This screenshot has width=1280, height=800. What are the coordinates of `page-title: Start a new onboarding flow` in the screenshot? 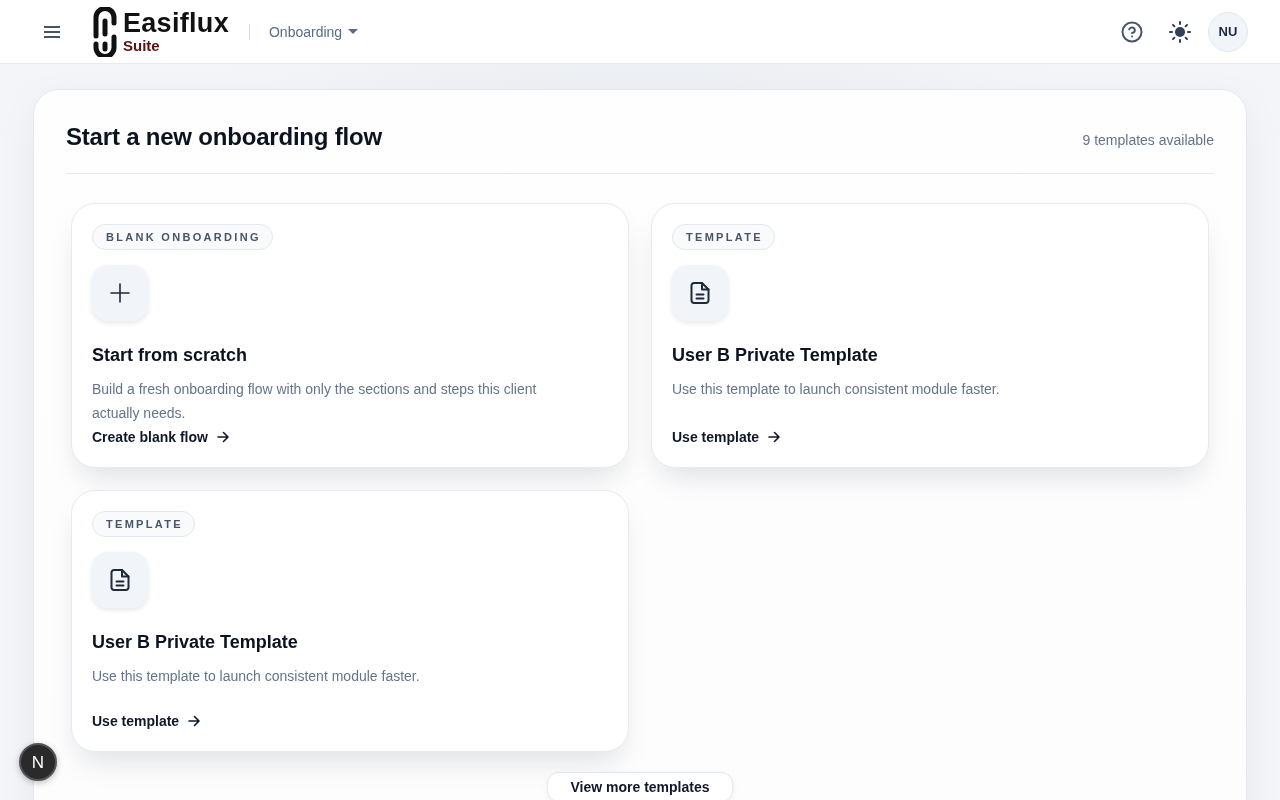 It's located at (224, 137).